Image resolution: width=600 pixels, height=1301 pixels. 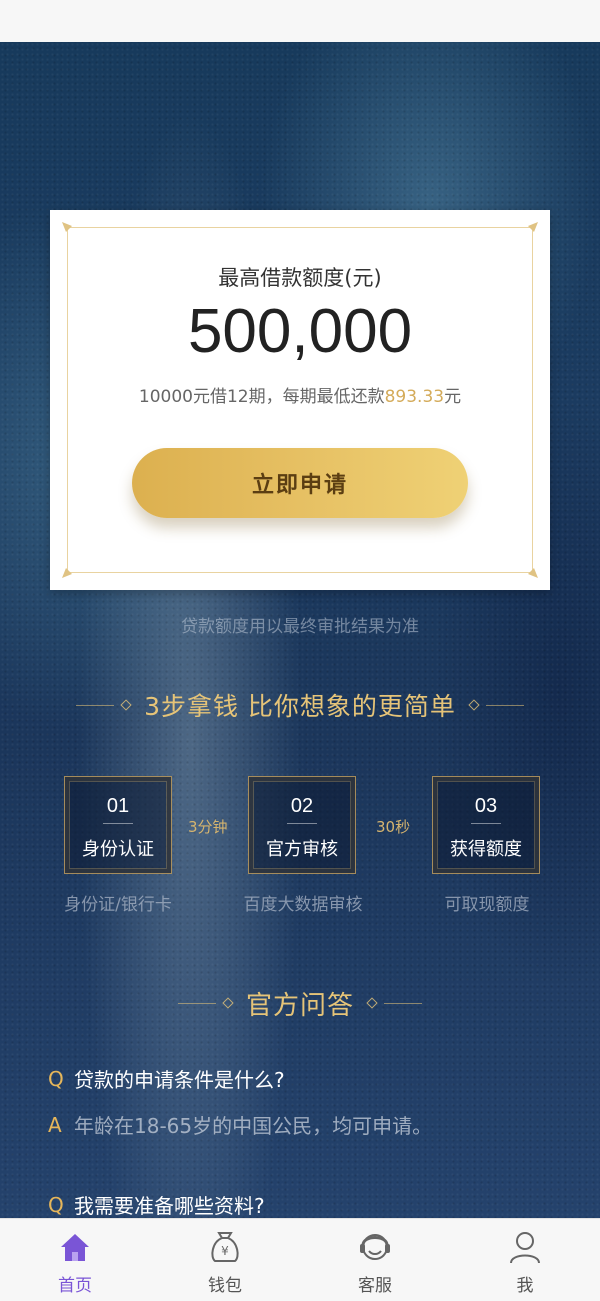 What do you see at coordinates (393, 827) in the screenshot?
I see `step-duration: 30秒` at bounding box center [393, 827].